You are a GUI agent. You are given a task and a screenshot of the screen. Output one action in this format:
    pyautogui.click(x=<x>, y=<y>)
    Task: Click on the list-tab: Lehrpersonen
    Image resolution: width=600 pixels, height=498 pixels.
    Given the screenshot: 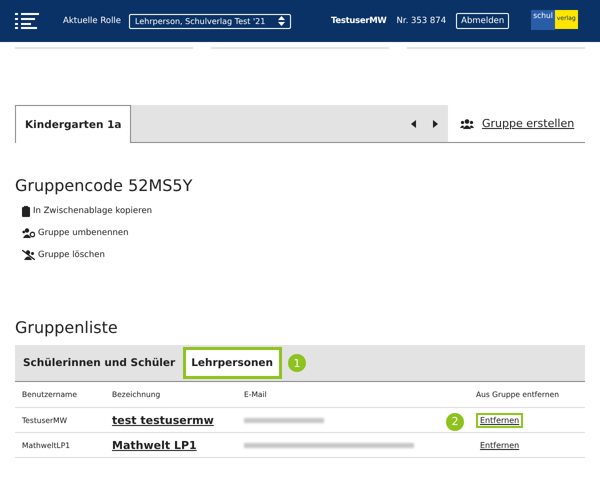 What is the action you would take?
    pyautogui.click(x=232, y=363)
    